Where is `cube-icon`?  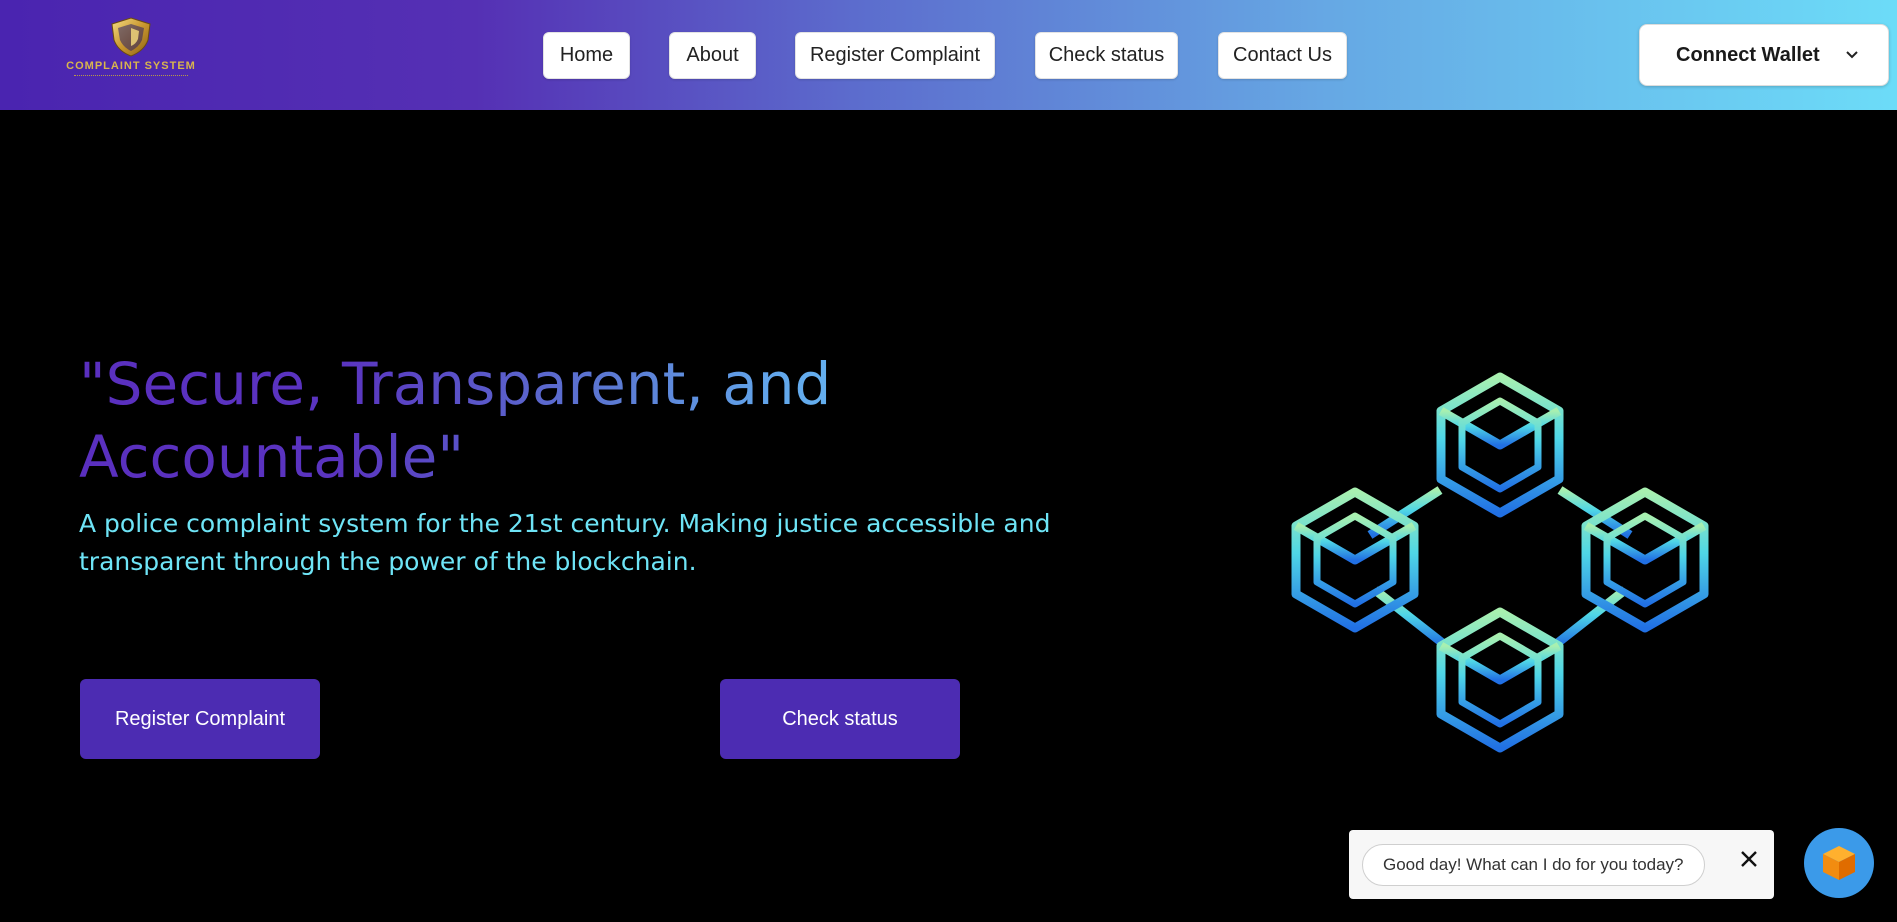
cube-icon is located at coordinates (1839, 863).